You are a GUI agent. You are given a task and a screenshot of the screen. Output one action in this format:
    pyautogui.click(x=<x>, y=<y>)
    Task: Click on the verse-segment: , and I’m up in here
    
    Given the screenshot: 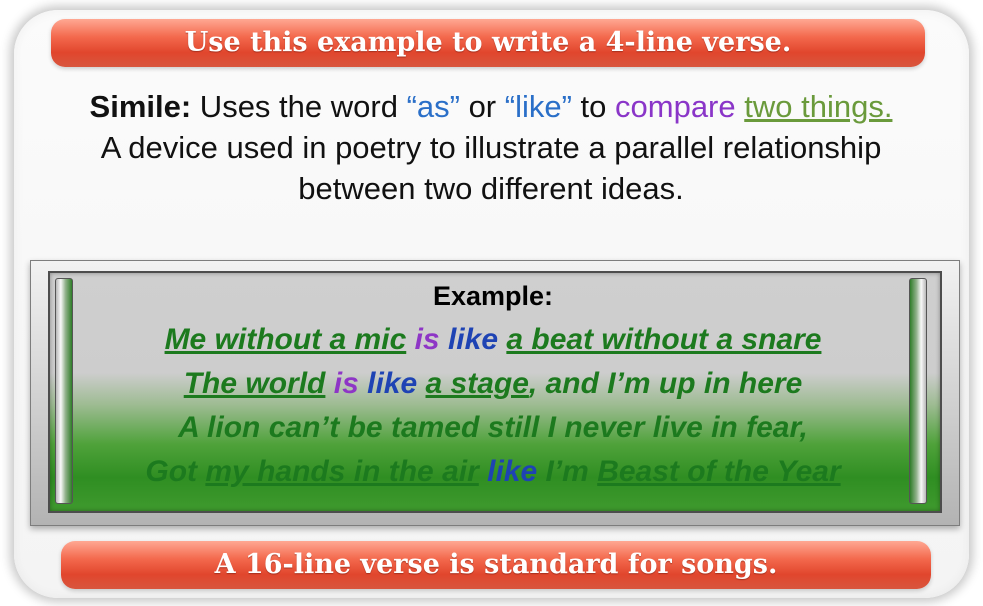 What is the action you would take?
    pyautogui.click(x=665, y=383)
    